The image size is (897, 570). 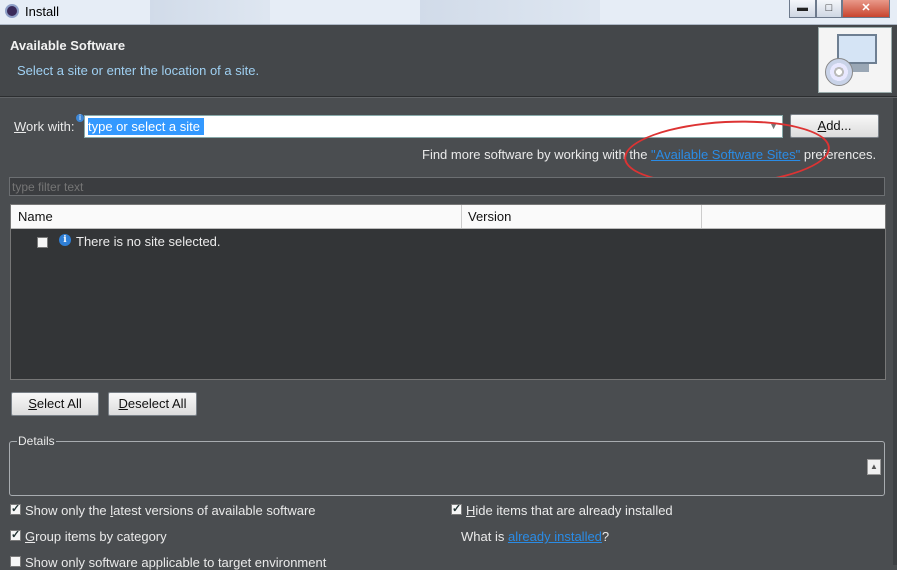 What do you see at coordinates (489, 216) in the screenshot?
I see `column-header-version: Version` at bounding box center [489, 216].